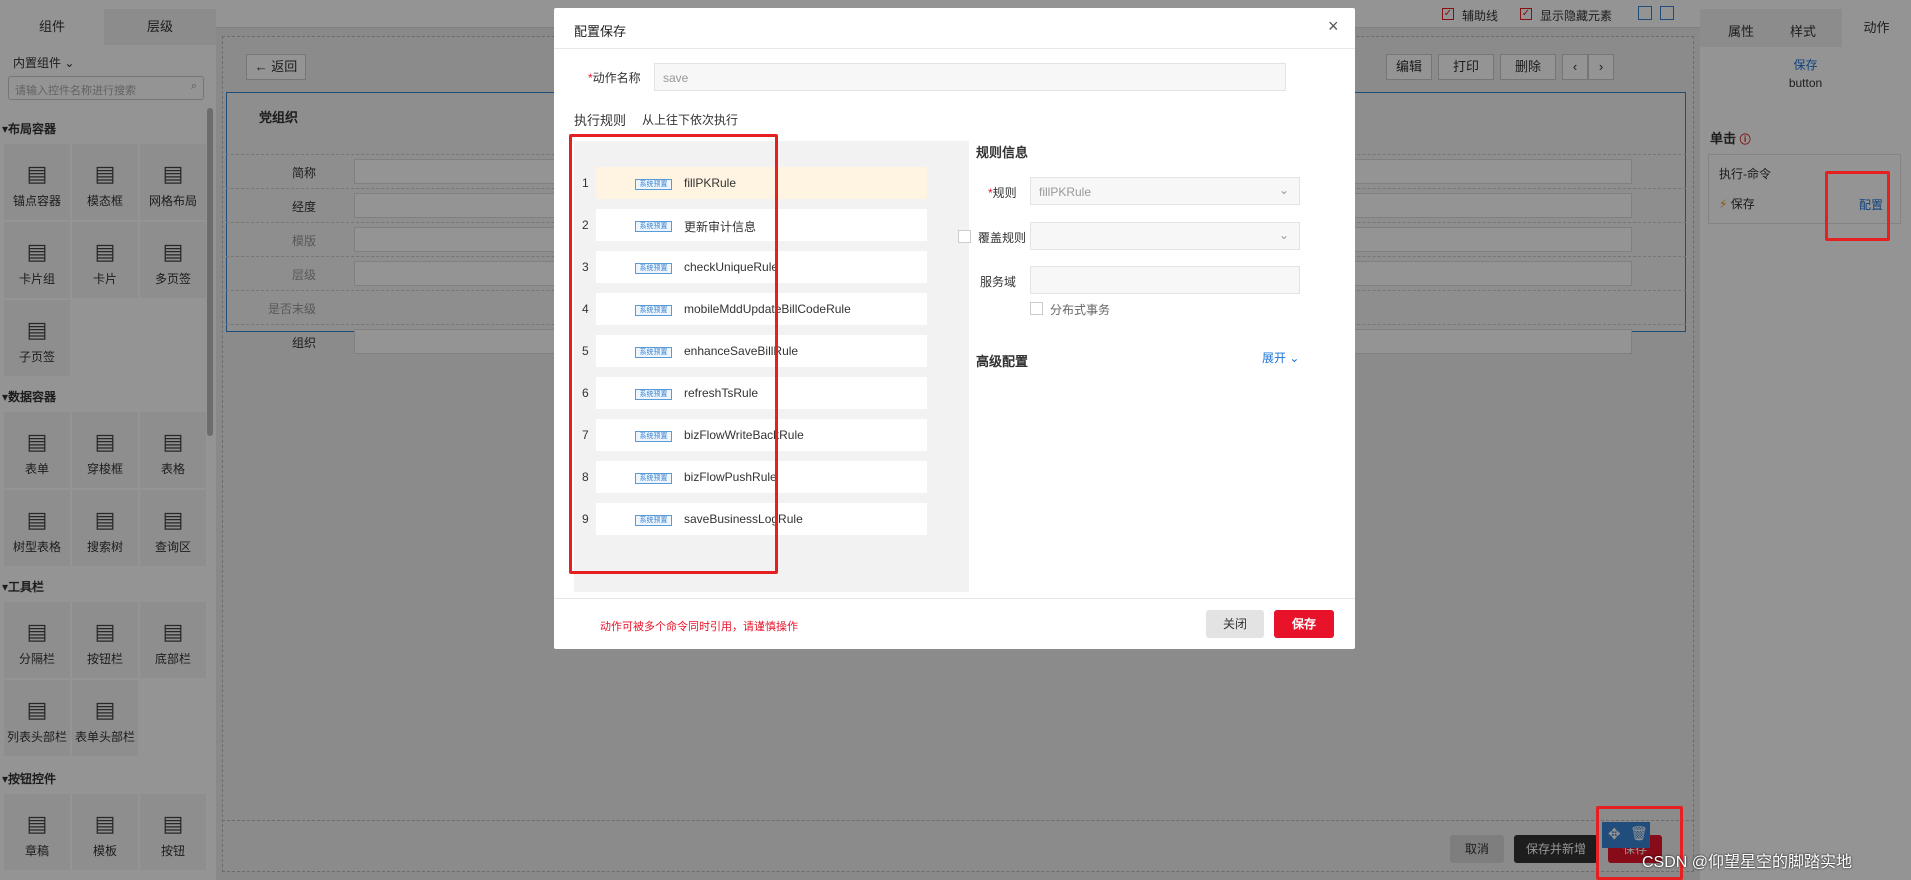  What do you see at coordinates (1165, 236) in the screenshot?
I see `override-select: ⌄` at bounding box center [1165, 236].